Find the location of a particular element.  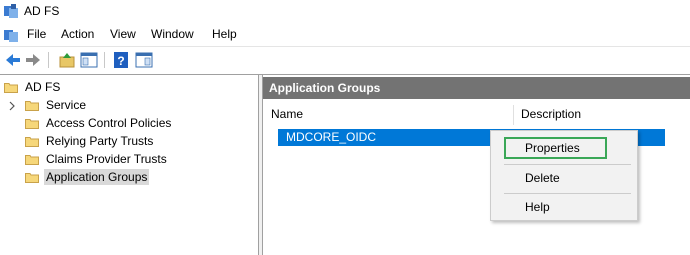

show-hide-tree-icon is located at coordinates (89, 60).